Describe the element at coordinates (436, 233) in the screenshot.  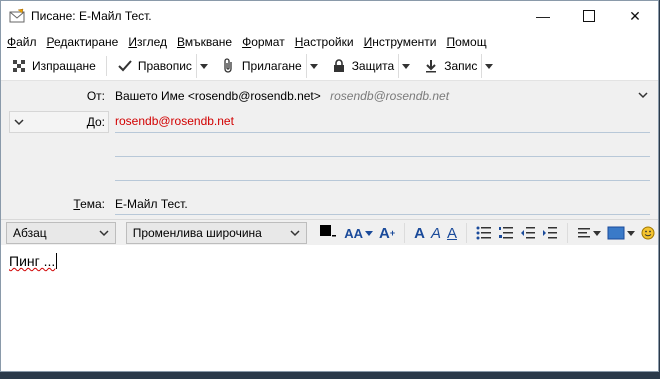
I see `italic-button: A` at that location.